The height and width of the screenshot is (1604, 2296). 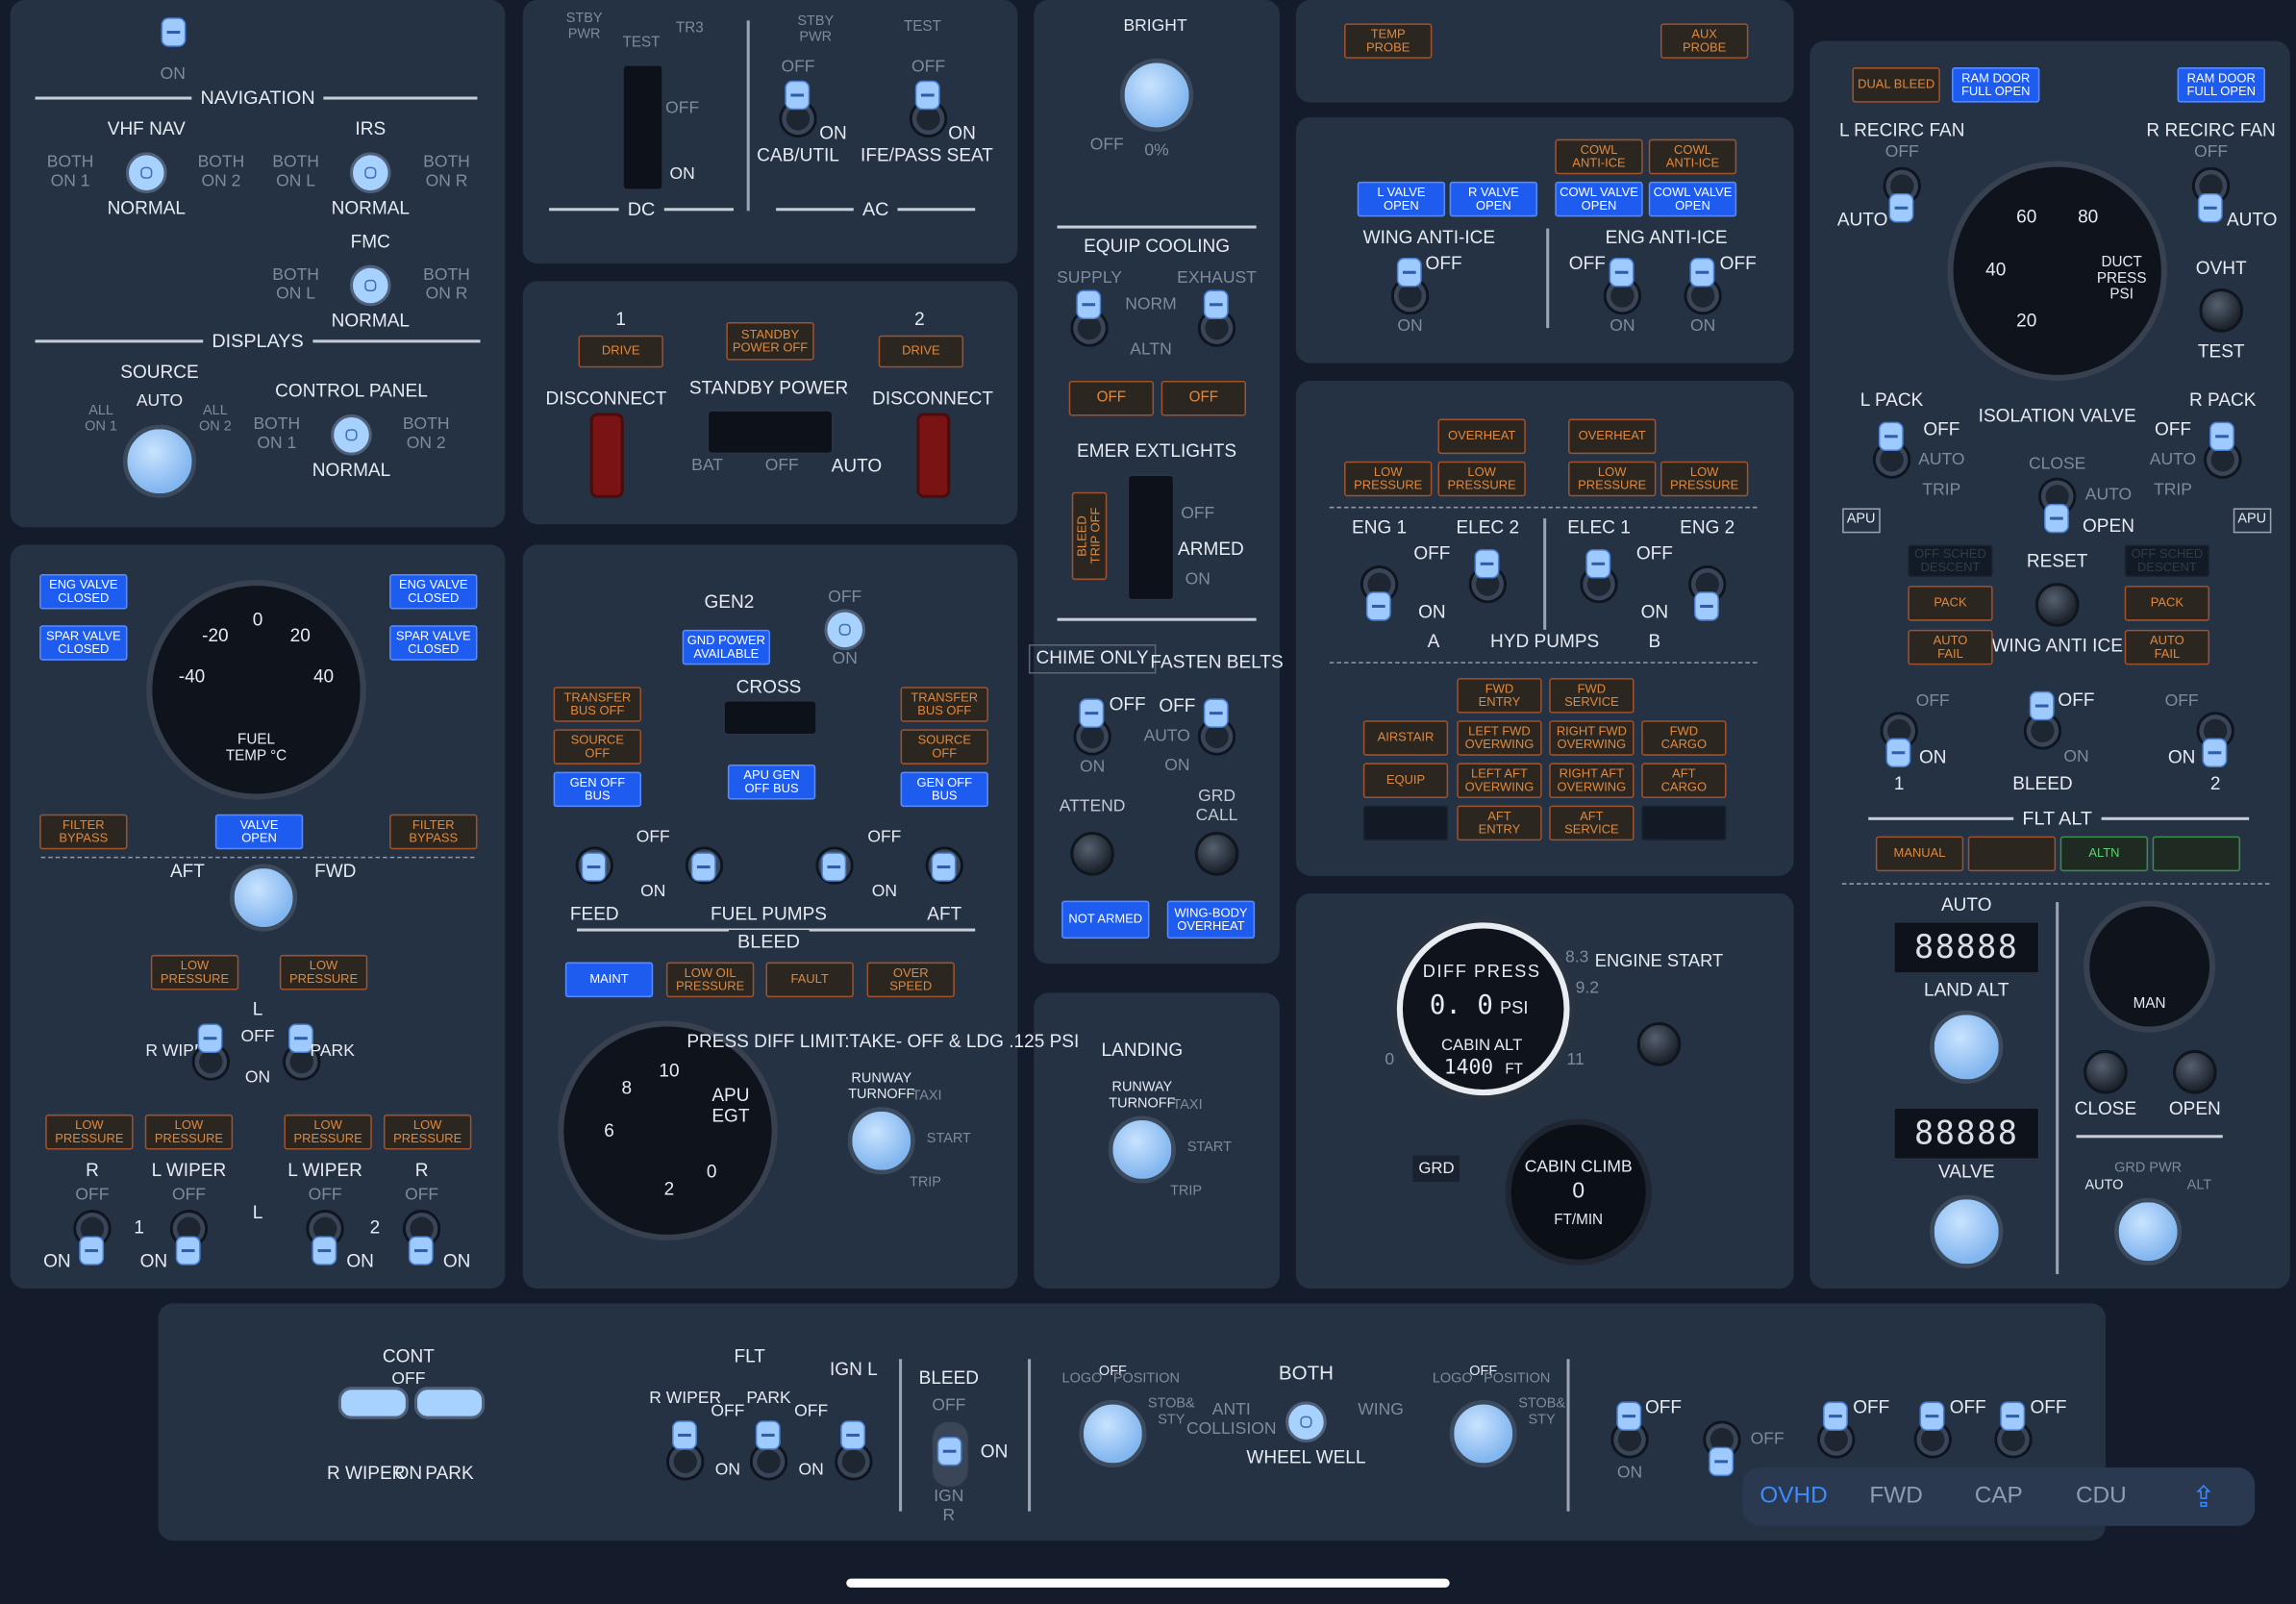 What do you see at coordinates (1216, 713) in the screenshot?
I see `fasten-belts-lever` at bounding box center [1216, 713].